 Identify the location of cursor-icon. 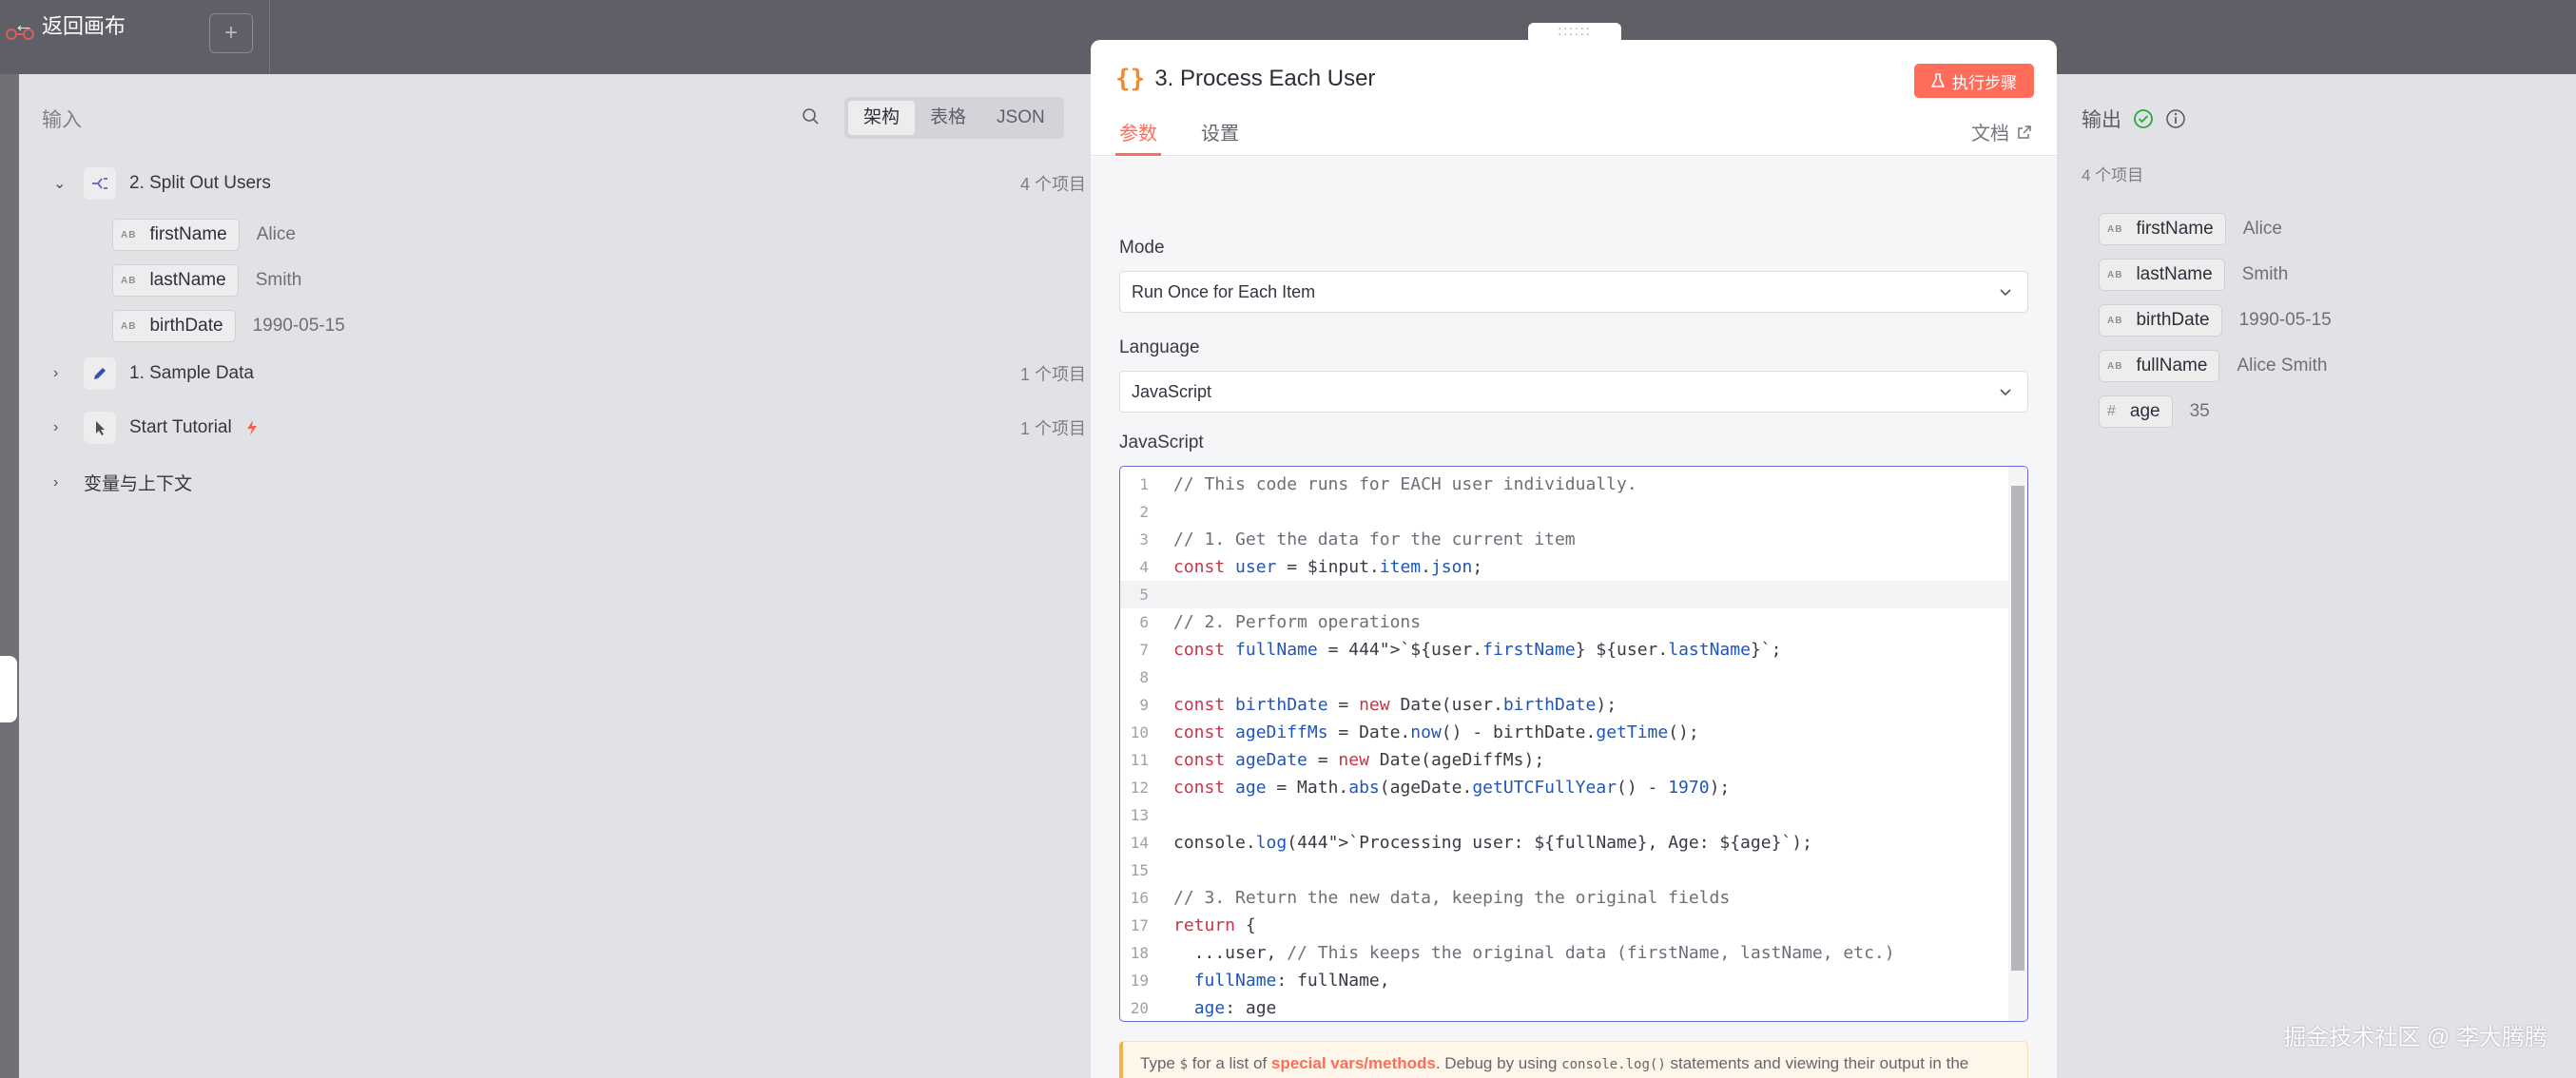
(100, 428).